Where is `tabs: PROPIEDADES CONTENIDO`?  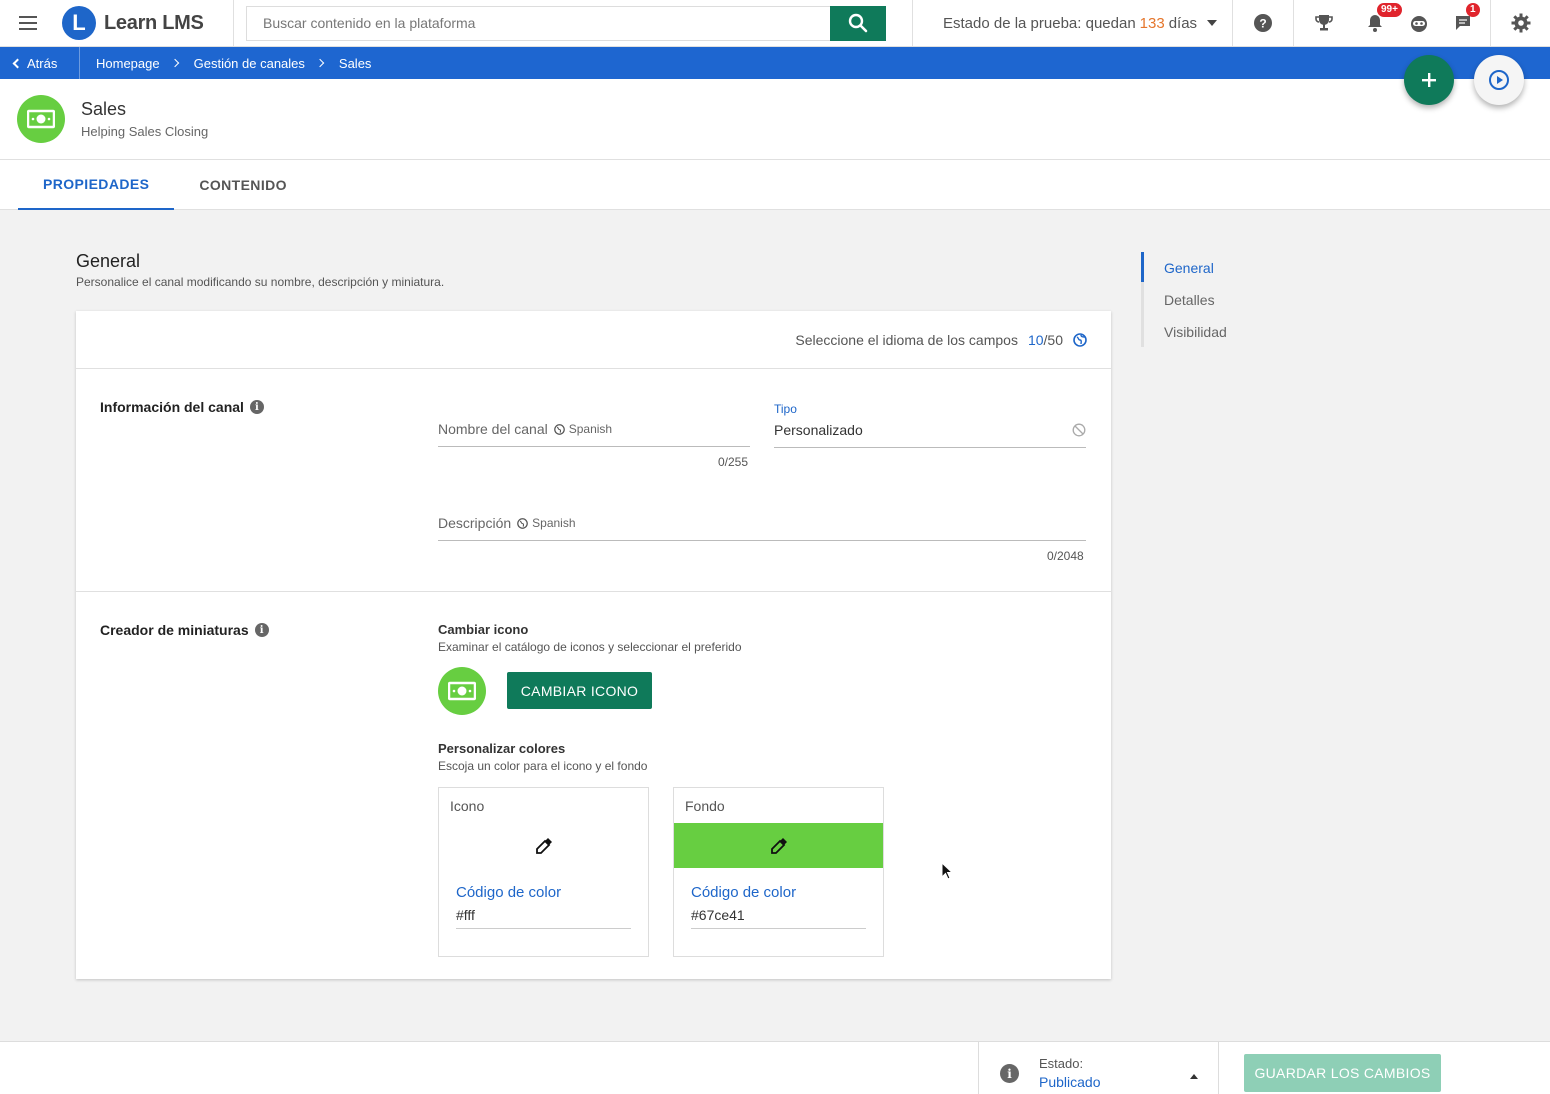 tabs: PROPIEDADES CONTENIDO is located at coordinates (775, 185).